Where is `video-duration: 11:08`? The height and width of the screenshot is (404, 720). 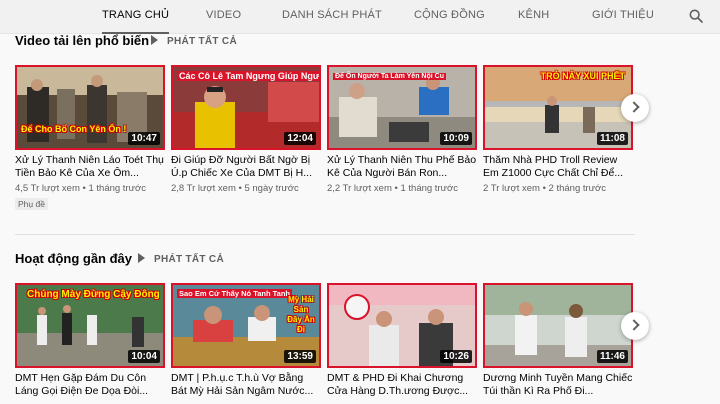 video-duration: 11:08 is located at coordinates (612, 138).